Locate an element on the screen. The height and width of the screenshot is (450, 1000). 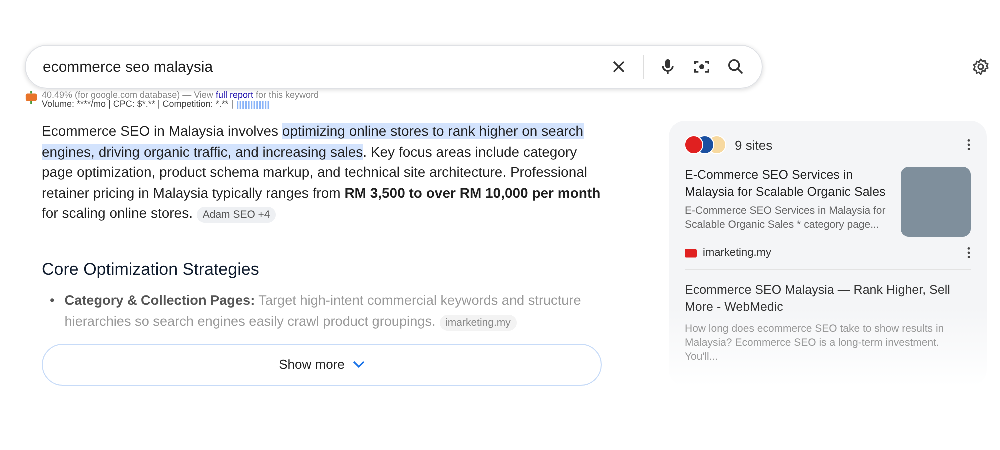
chevron-down-icon is located at coordinates (358, 364).